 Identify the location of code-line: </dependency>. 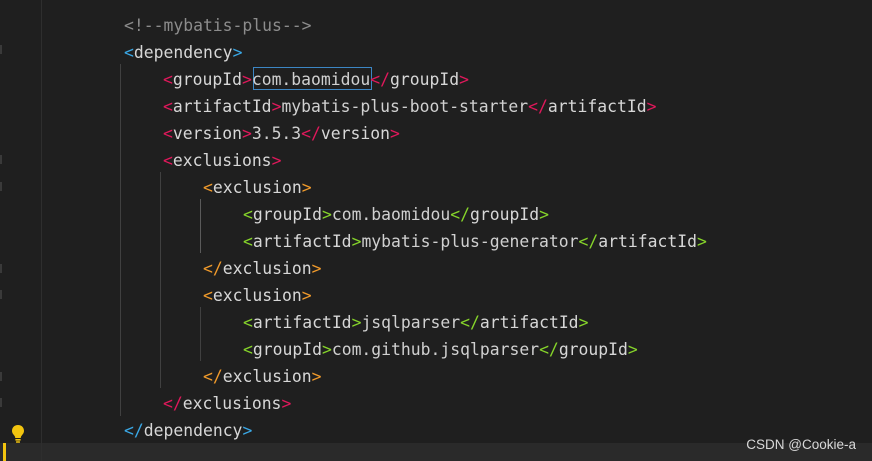
(188, 430).